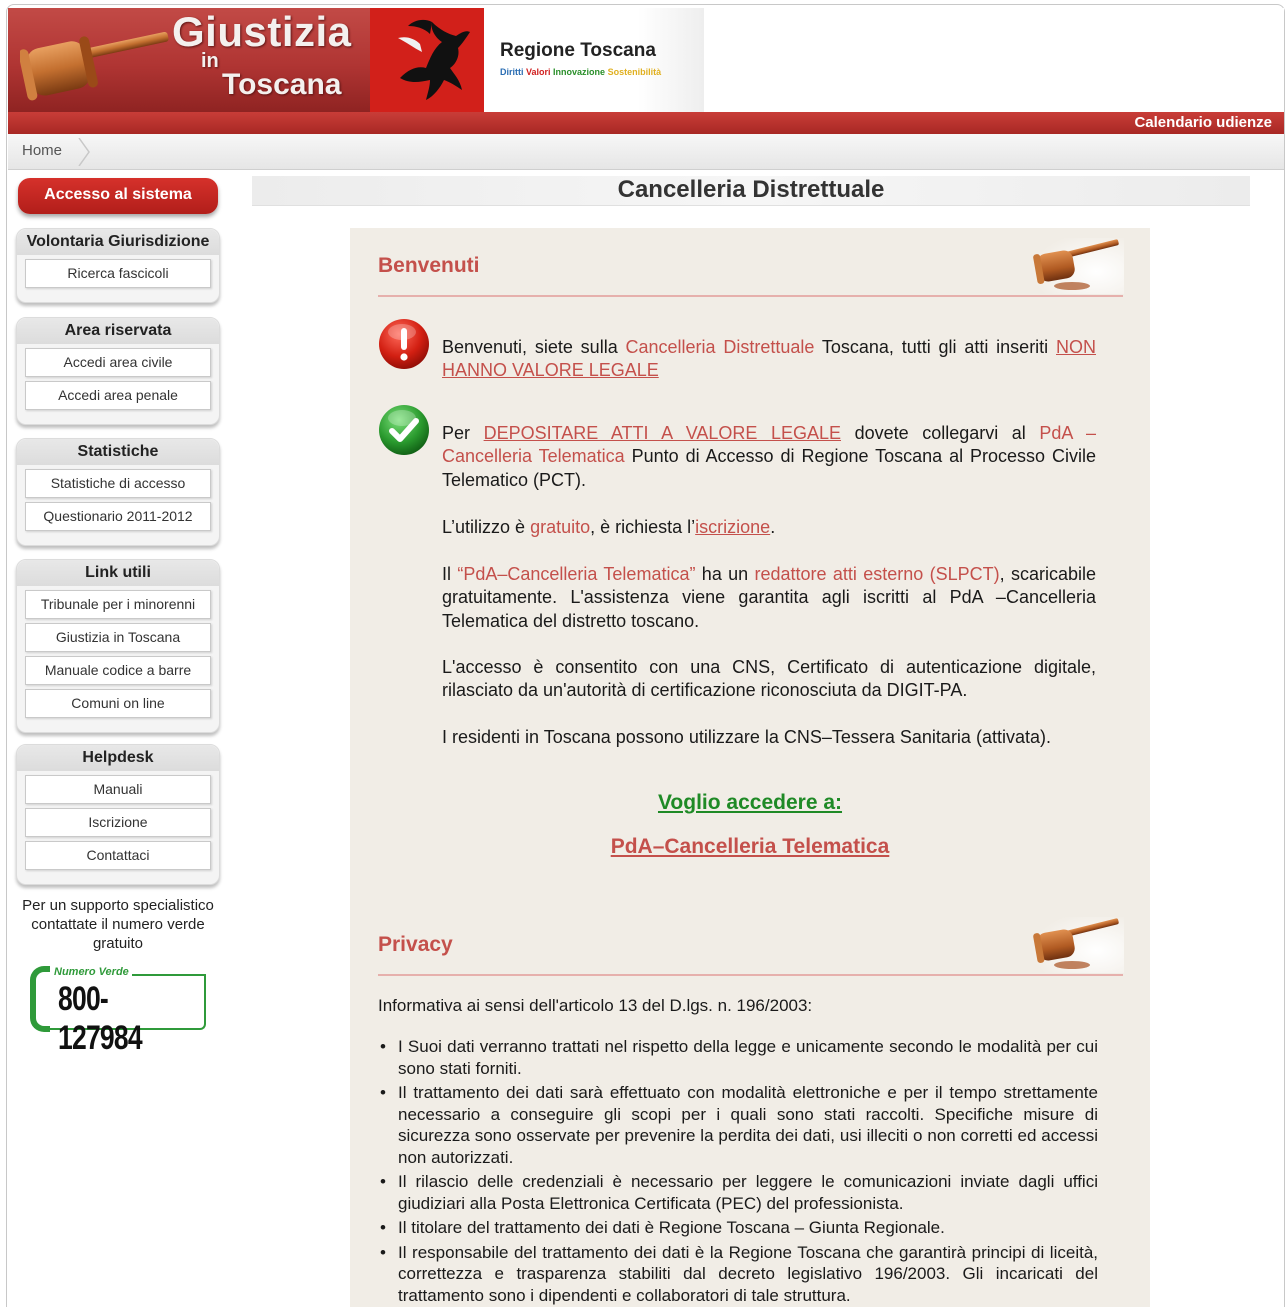 The image size is (1287, 1307). I want to click on sidebar-item-tribunale-minorenni: Tribunale per i minorenni, so click(118, 604).